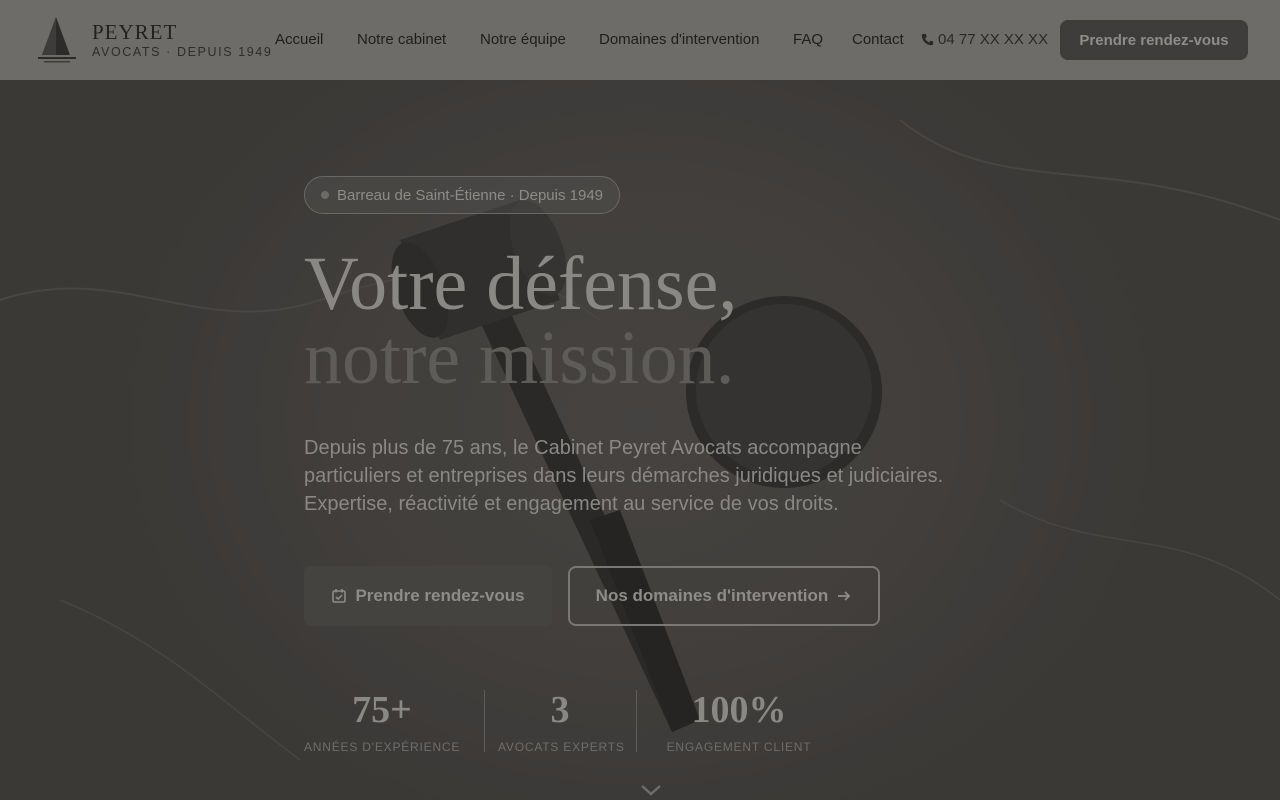 This screenshot has height=800, width=1280. What do you see at coordinates (470, 195) in the screenshot?
I see `badge-text: Barreau de Saint-Étienne · Depuis 1949` at bounding box center [470, 195].